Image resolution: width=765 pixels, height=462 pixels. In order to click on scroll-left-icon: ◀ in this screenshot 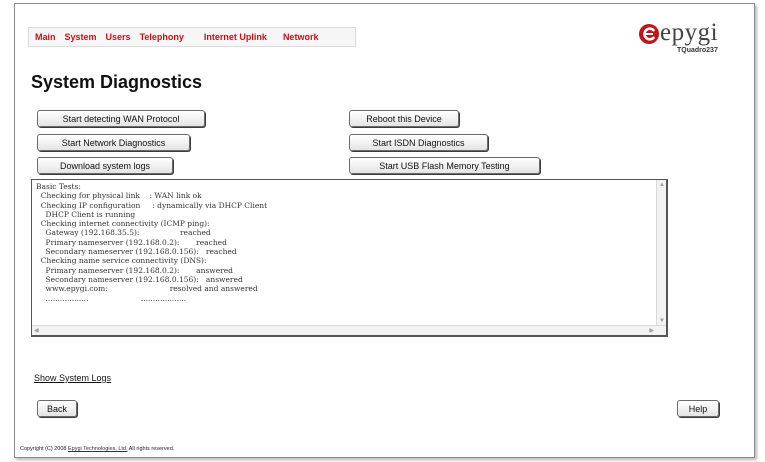, I will do `click(36, 331)`.